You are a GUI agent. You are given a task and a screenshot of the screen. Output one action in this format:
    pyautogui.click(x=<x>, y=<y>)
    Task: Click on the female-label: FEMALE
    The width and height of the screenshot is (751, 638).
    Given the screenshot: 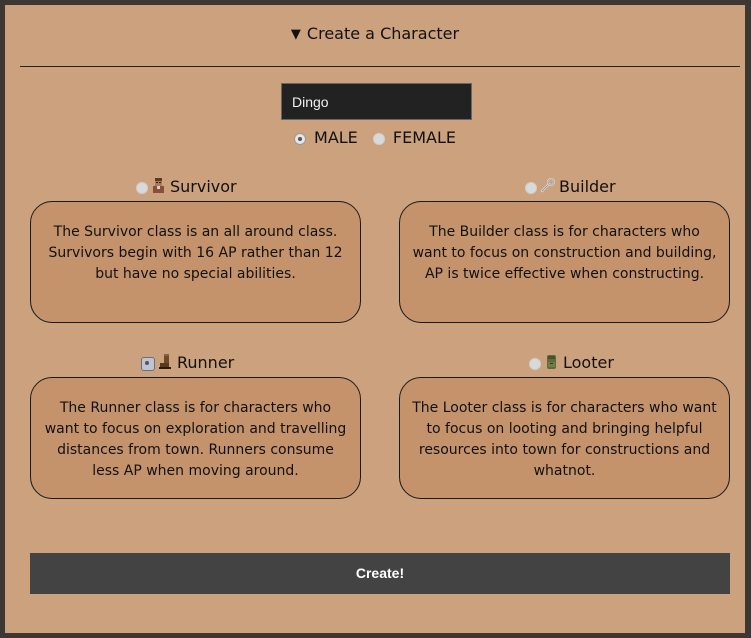 What is the action you would take?
    pyautogui.click(x=424, y=137)
    